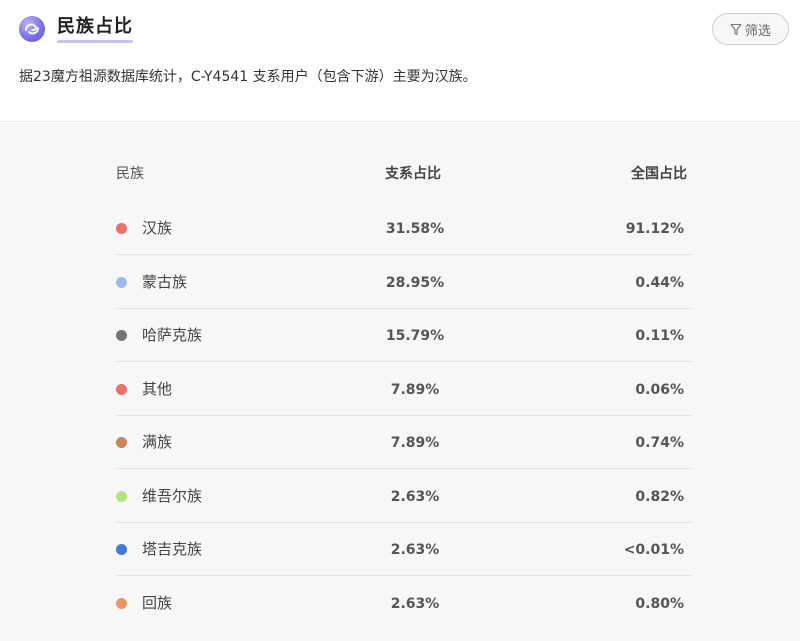  What do you see at coordinates (659, 497) in the screenshot?
I see `national-share-value: 0.82%` at bounding box center [659, 497].